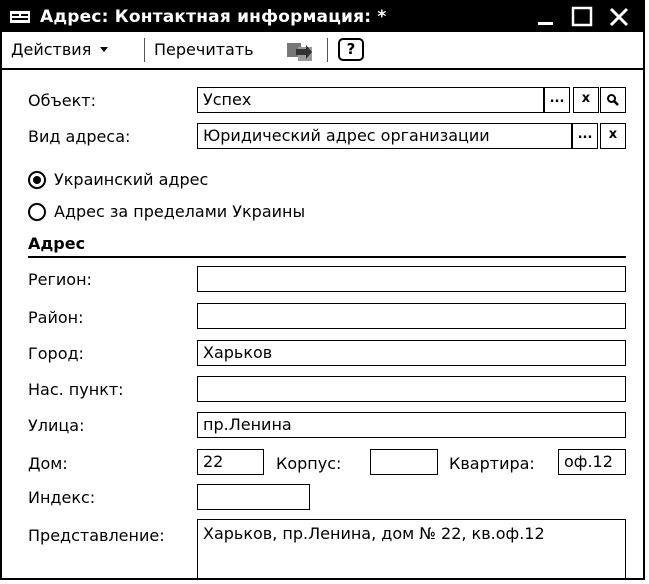  What do you see at coordinates (586, 100) in the screenshot?
I see `object-clear-button: x` at bounding box center [586, 100].